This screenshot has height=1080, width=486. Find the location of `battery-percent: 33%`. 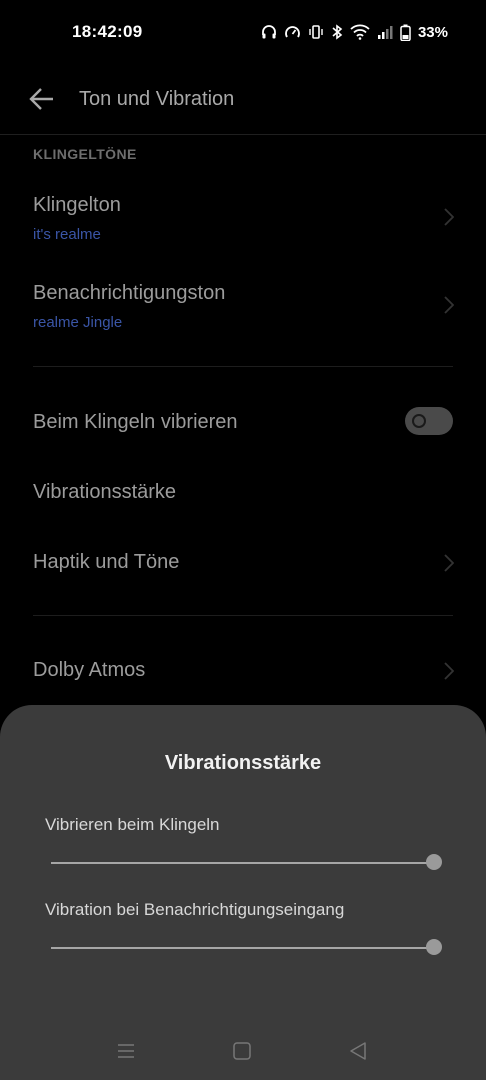

battery-percent: 33% is located at coordinates (432, 32).